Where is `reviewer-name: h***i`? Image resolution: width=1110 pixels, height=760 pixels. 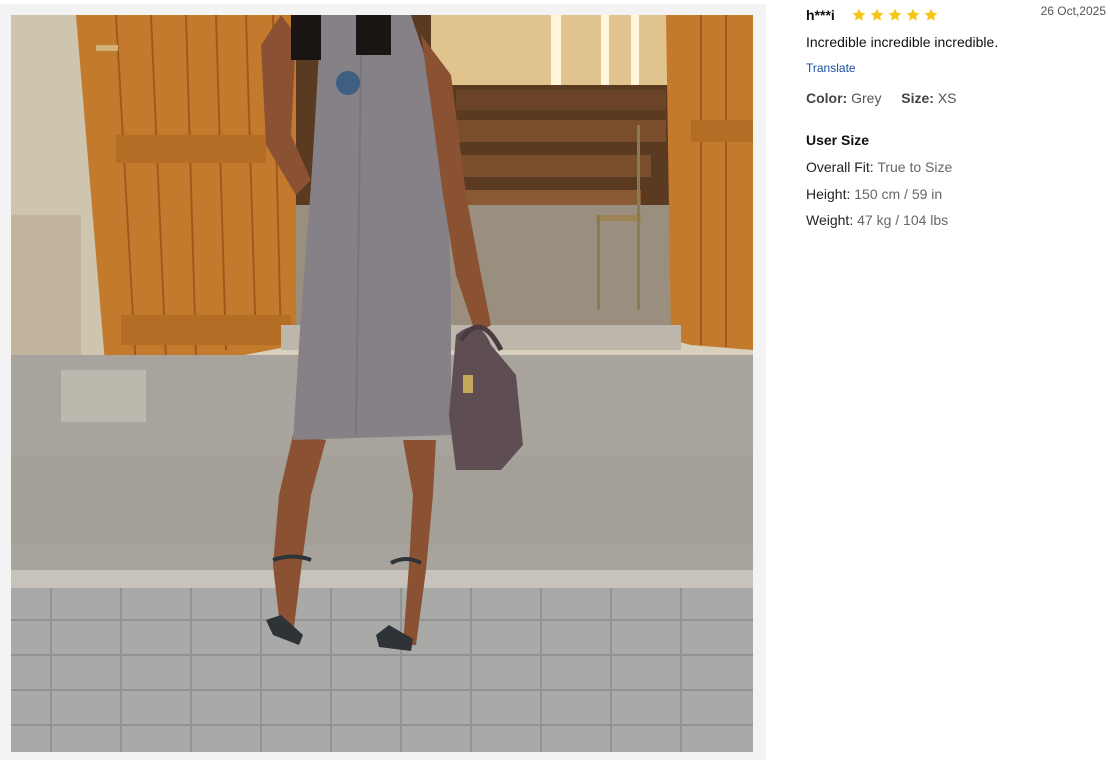
reviewer-name: h***i is located at coordinates (820, 15).